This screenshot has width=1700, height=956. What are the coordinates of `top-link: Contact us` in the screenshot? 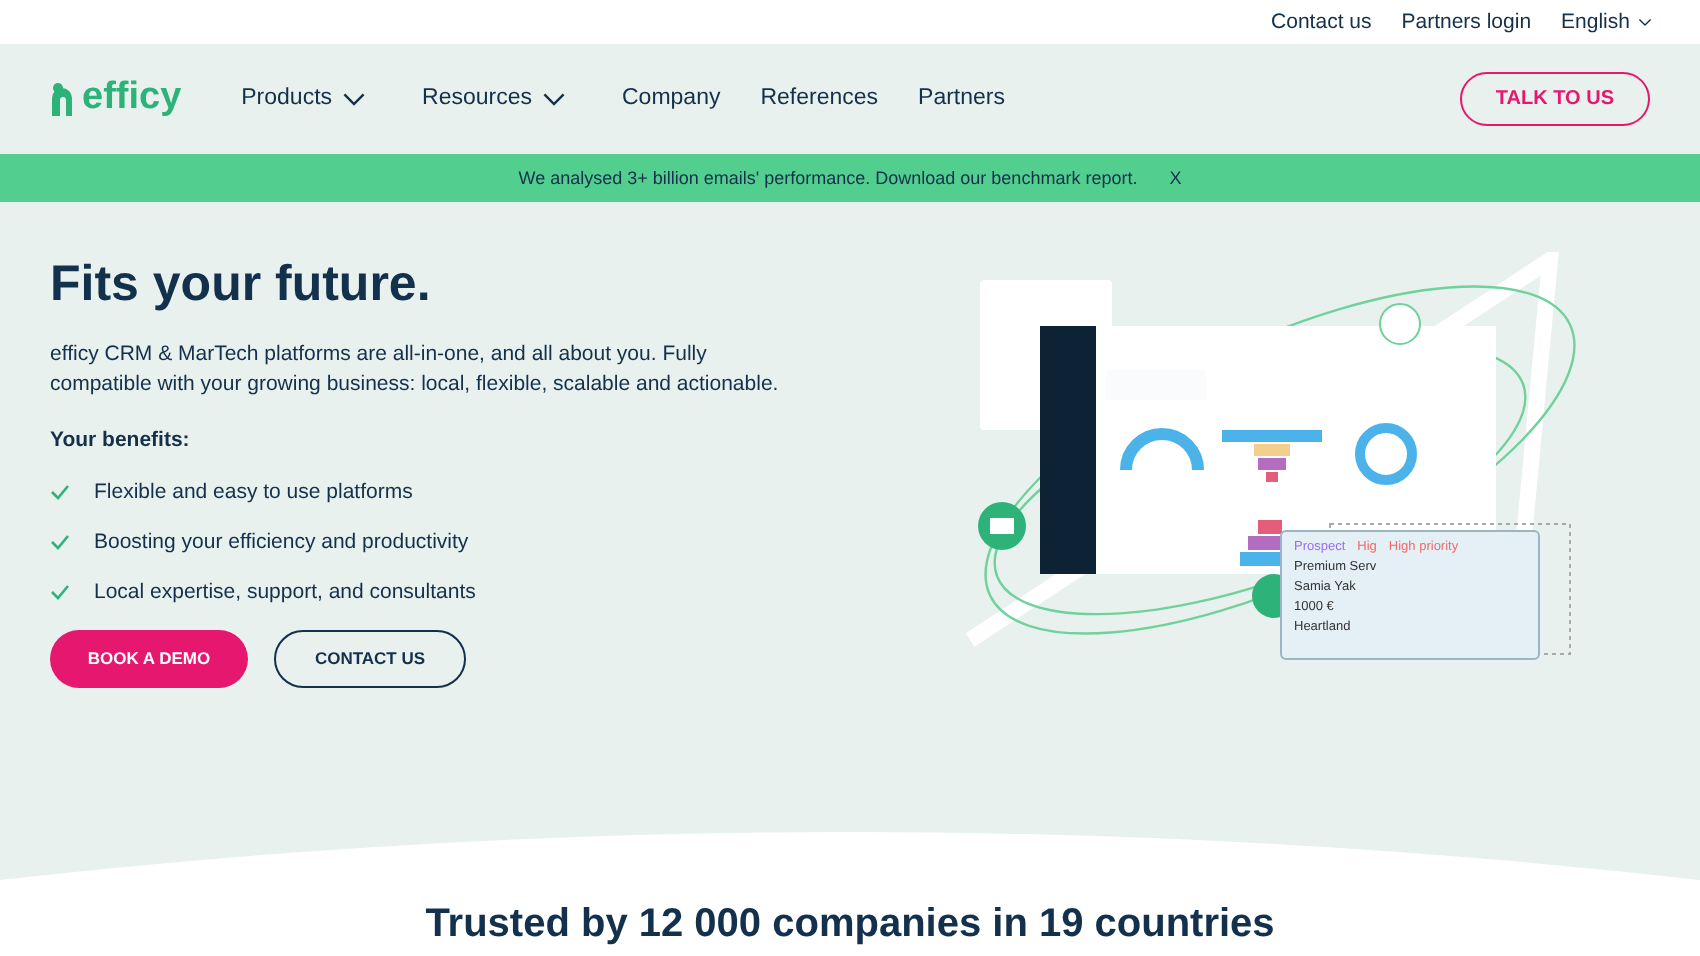 It's located at (1321, 21).